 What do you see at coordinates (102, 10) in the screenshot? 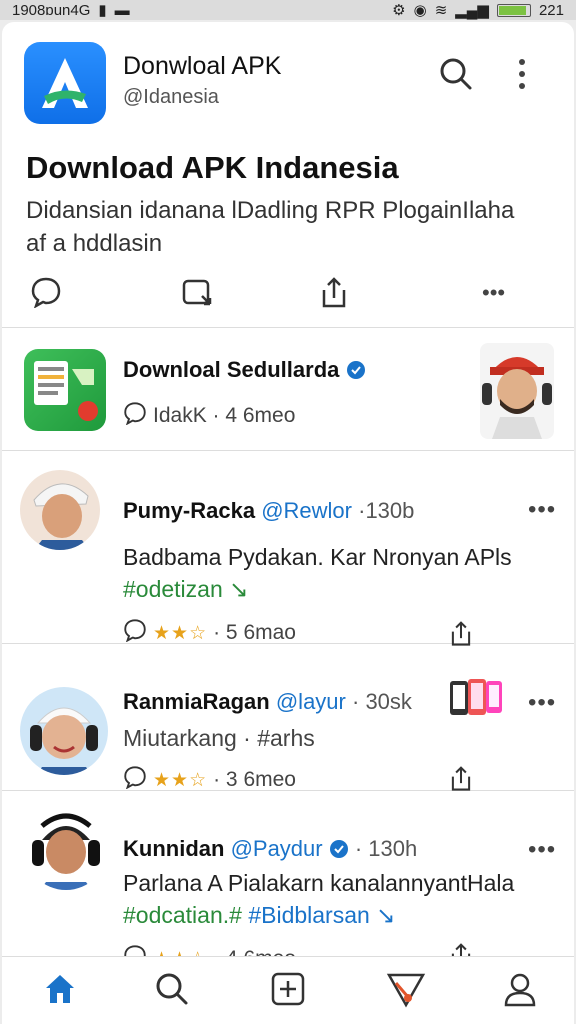
I see `notification-icon: ▮` at bounding box center [102, 10].